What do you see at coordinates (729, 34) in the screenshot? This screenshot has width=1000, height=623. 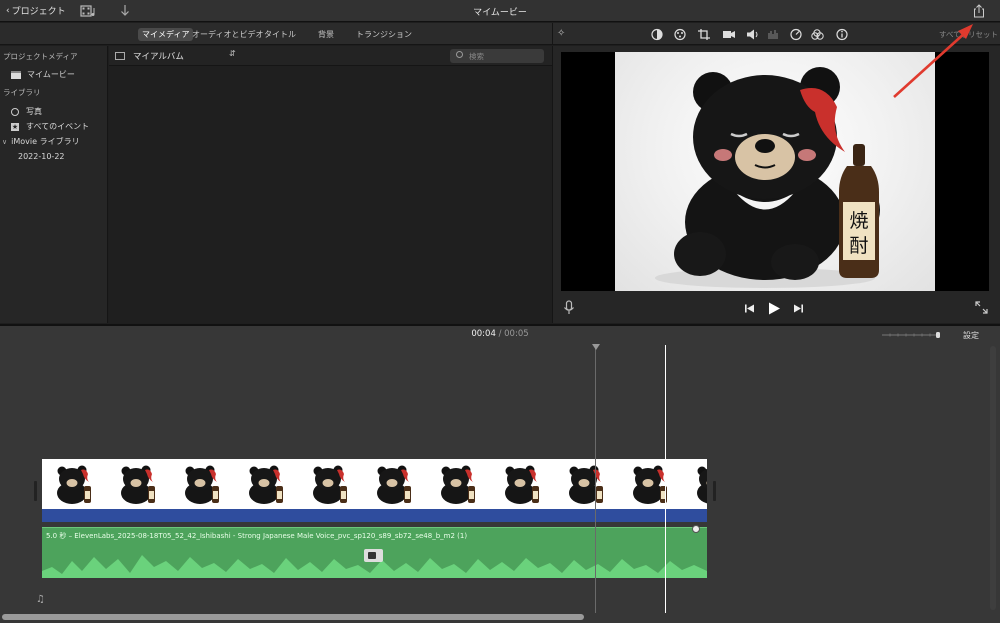 I see `stabilization-icon` at bounding box center [729, 34].